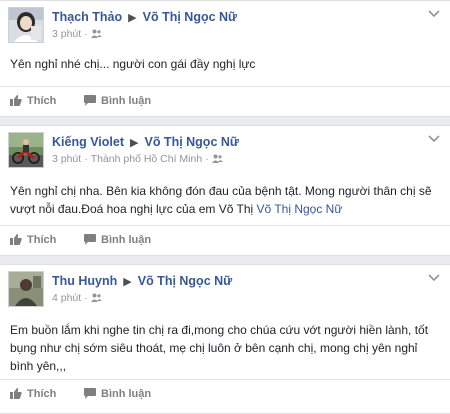 This screenshot has width=450, height=414. I want to click on profile-photo-motorbike-icon, so click(26, 150).